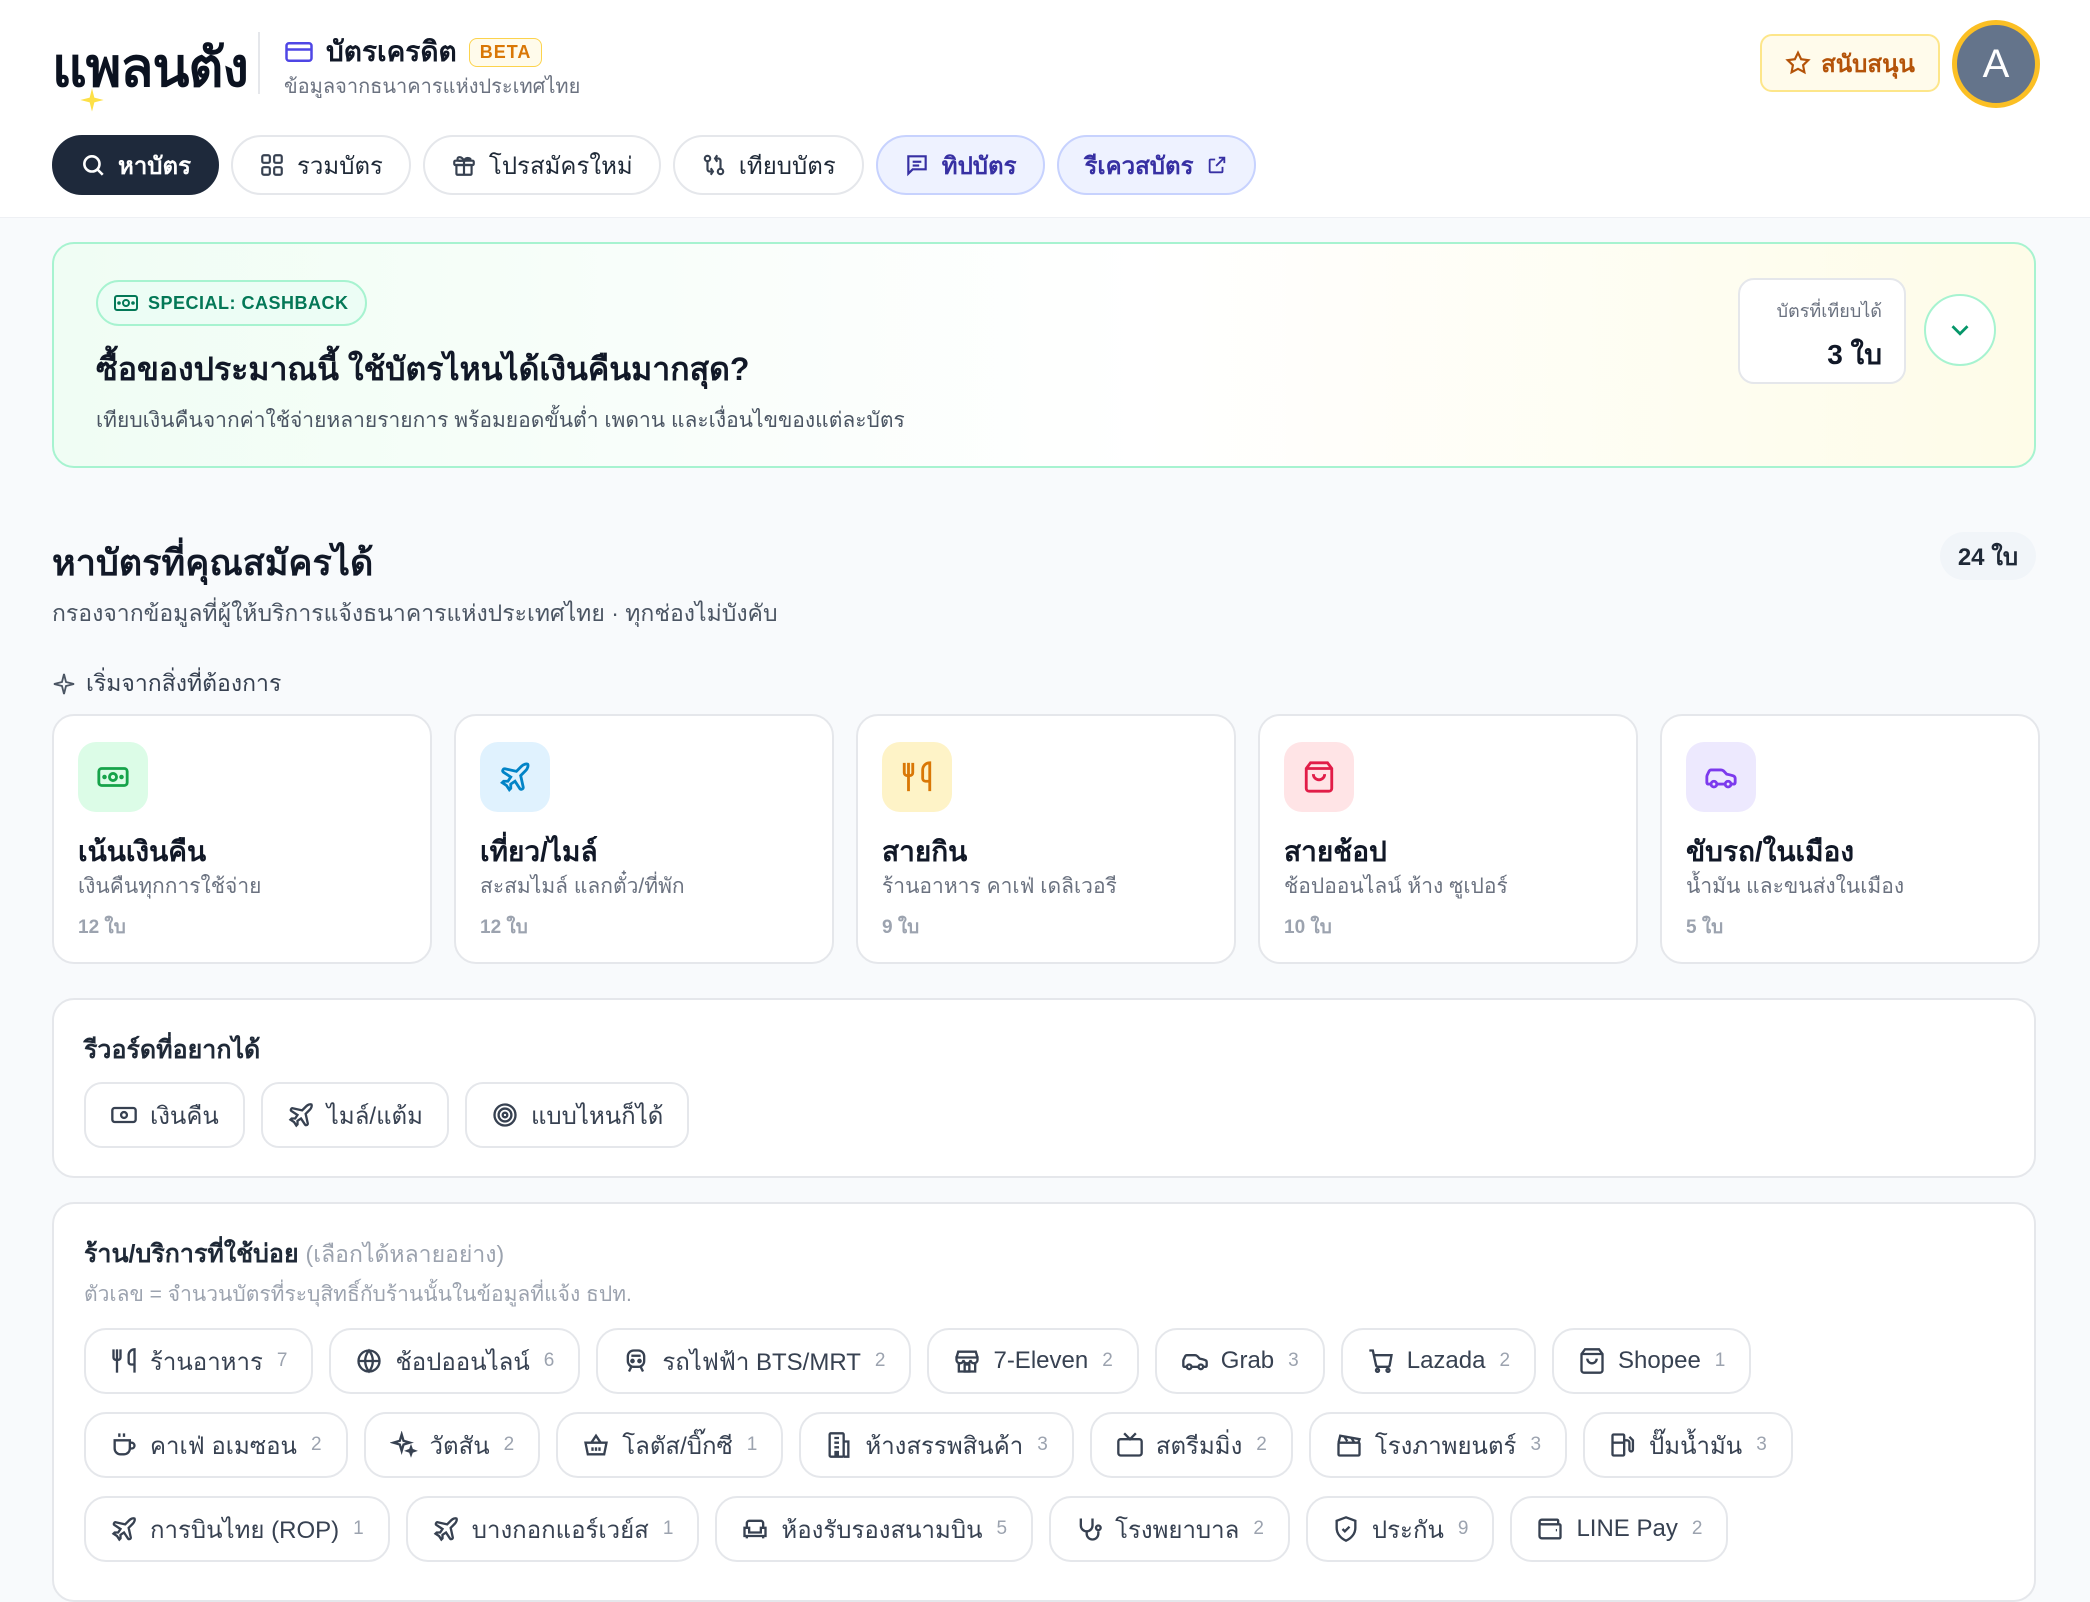 This screenshot has width=2090, height=1602. What do you see at coordinates (755, 1529) in the screenshot?
I see `sofa-icon` at bounding box center [755, 1529].